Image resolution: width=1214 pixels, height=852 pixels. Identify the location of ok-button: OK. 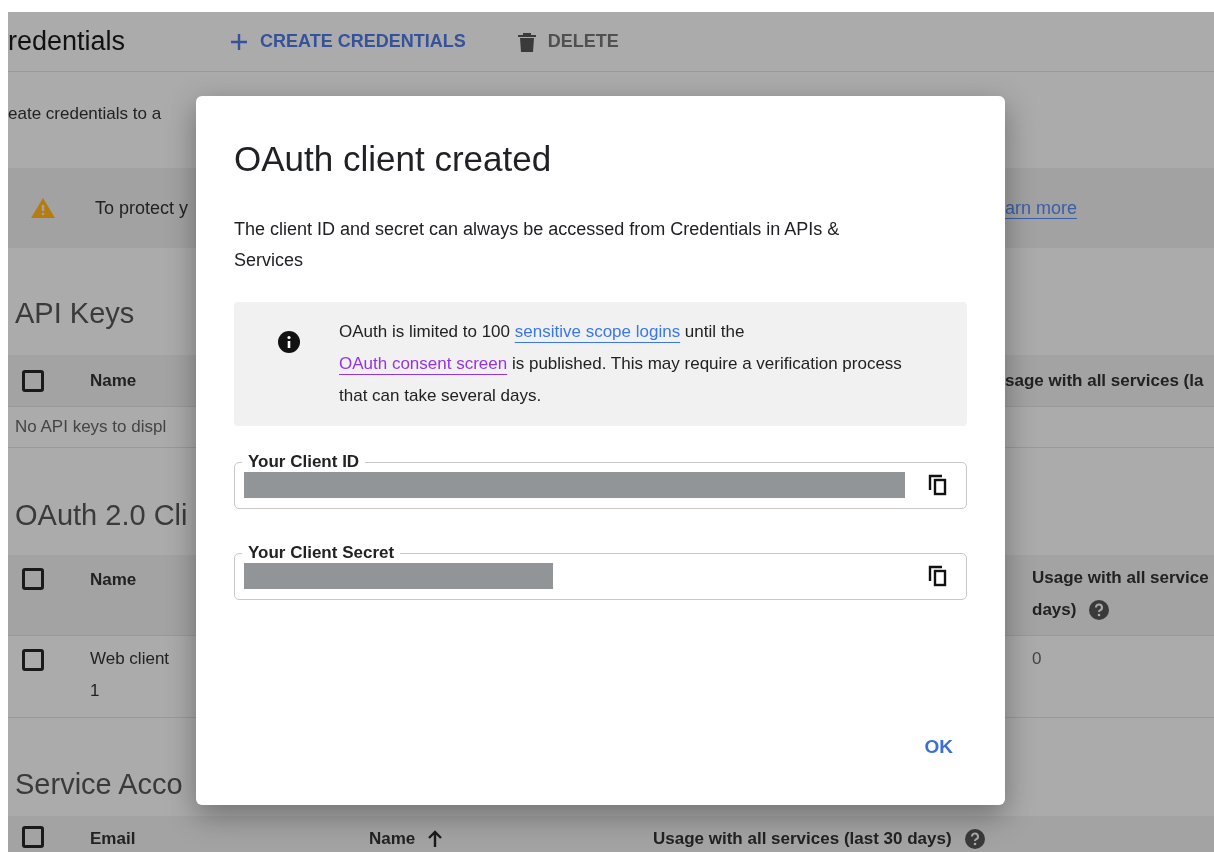
(938, 746).